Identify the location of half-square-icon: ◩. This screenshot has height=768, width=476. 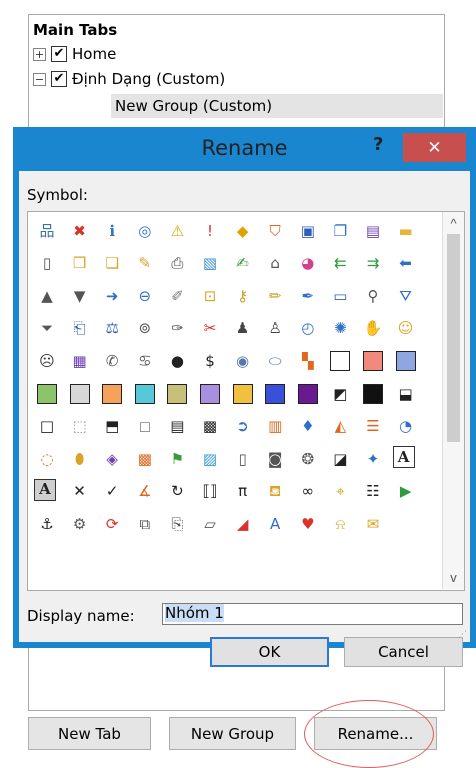
(340, 394).